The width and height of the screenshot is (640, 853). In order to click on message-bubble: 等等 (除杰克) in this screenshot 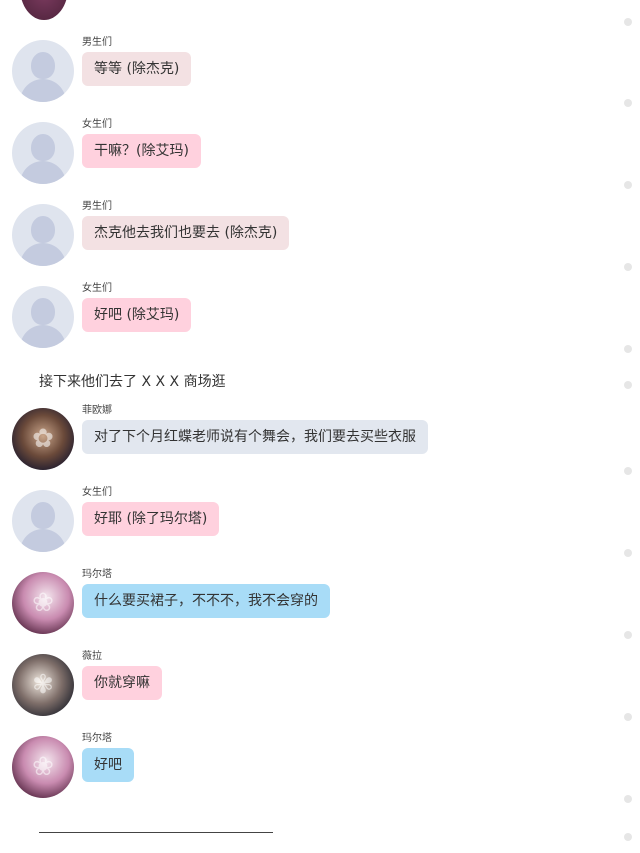, I will do `click(137, 69)`.